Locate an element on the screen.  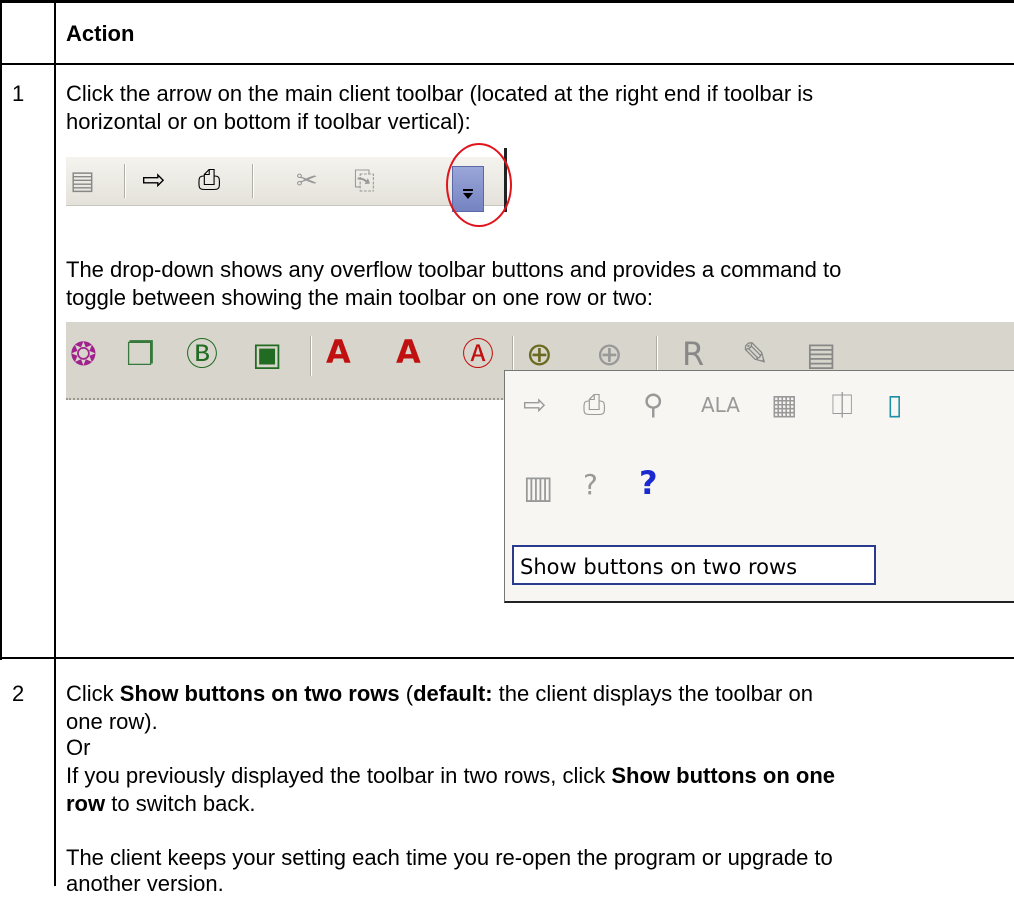
table-left-border is located at coordinates (1, 330).